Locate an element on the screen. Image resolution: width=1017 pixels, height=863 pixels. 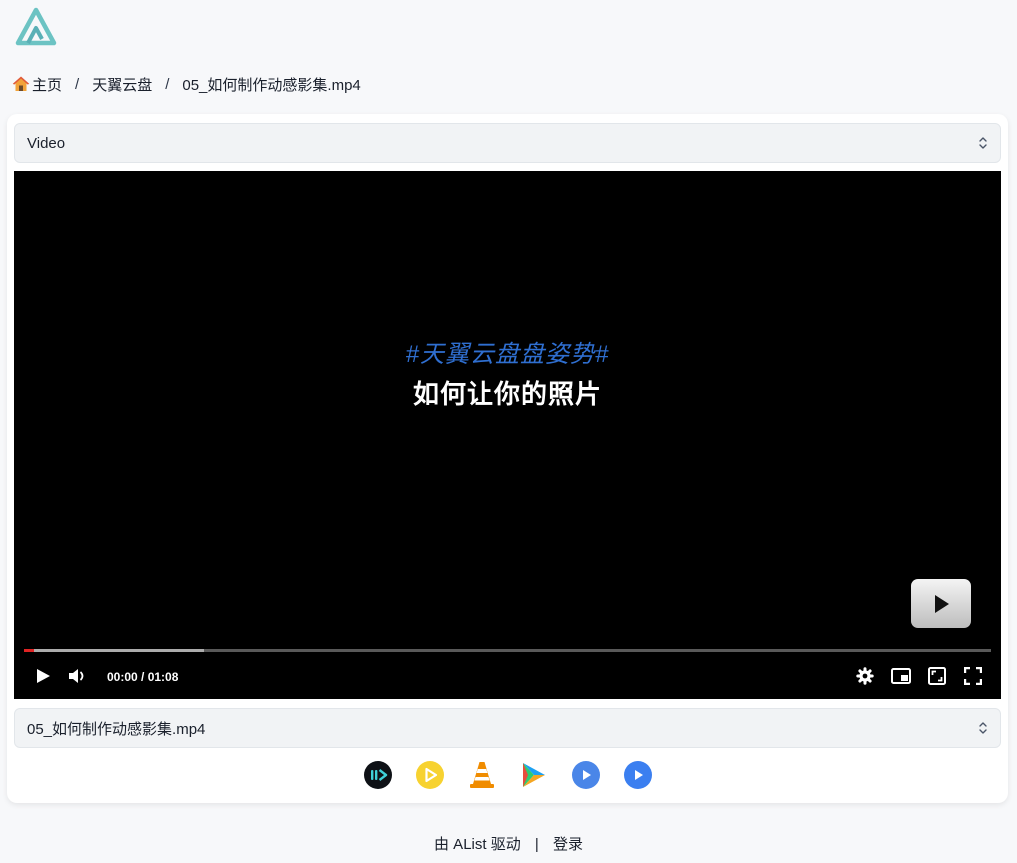
picture-in-picture-icon is located at coordinates (901, 676).